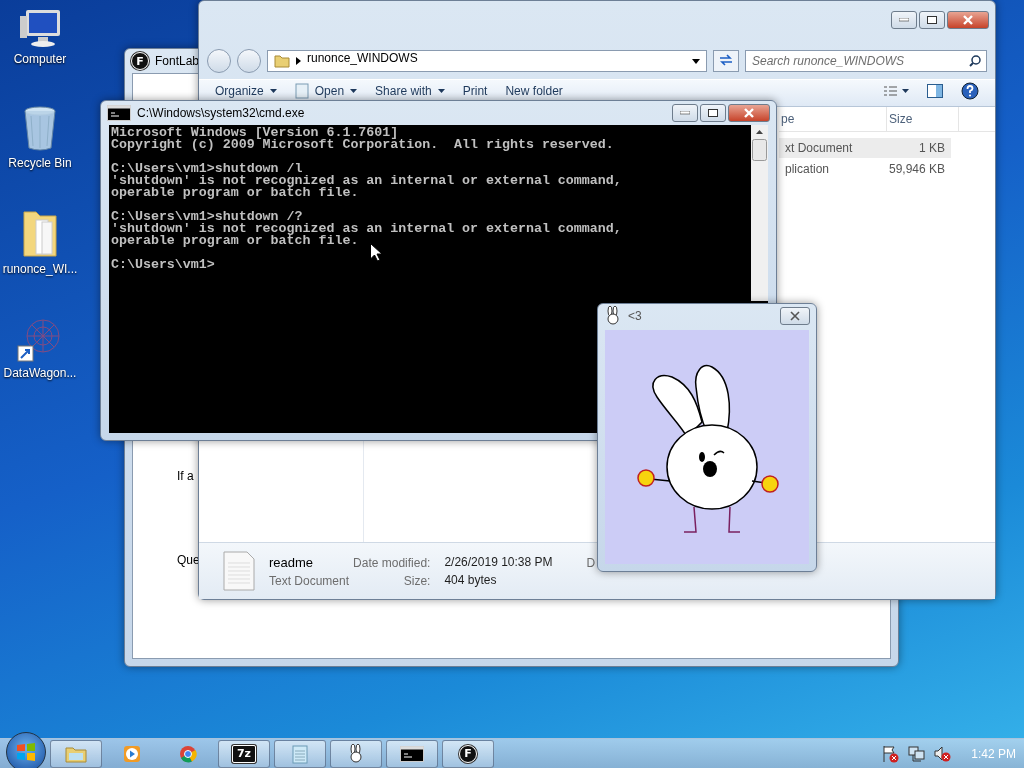 This screenshot has width=1024, height=768. What do you see at coordinates (239, 571) in the screenshot?
I see `text-document-icon` at bounding box center [239, 571].